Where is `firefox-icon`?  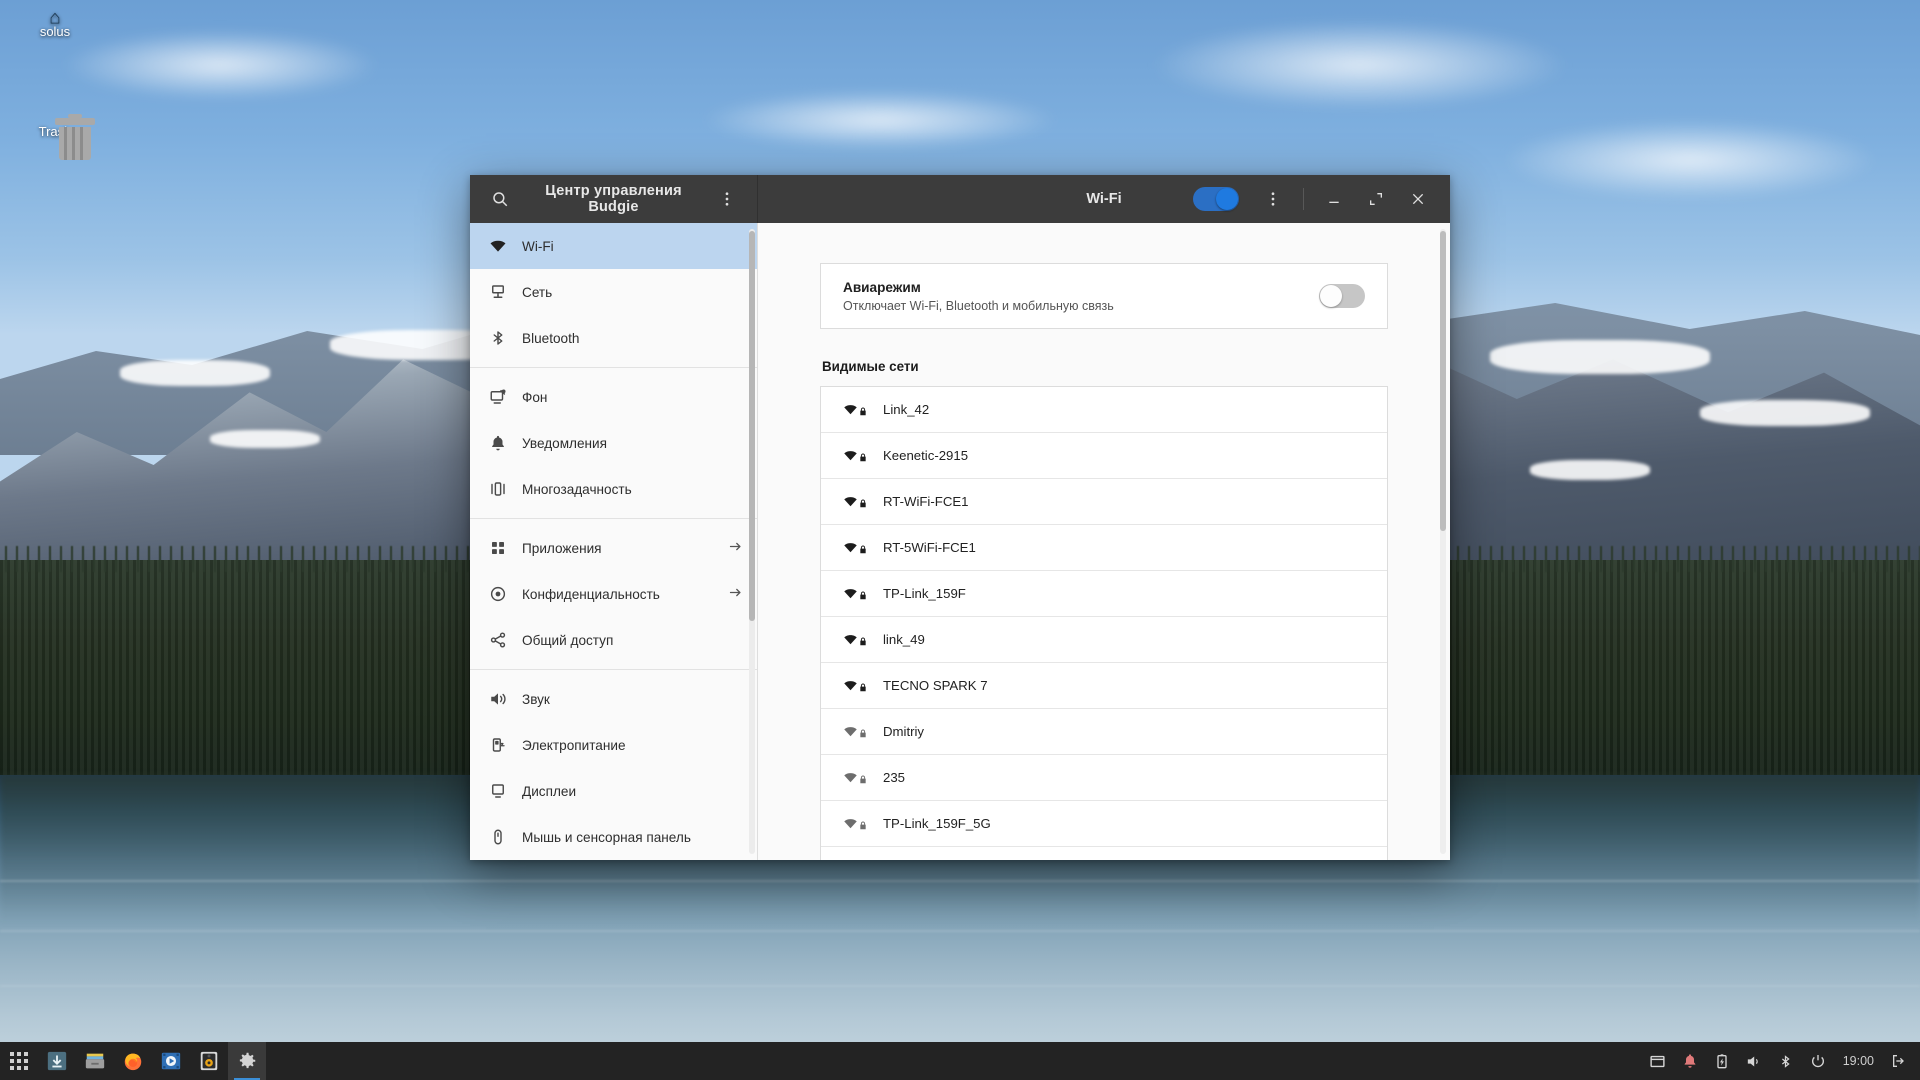
firefox-icon is located at coordinates (133, 1062).